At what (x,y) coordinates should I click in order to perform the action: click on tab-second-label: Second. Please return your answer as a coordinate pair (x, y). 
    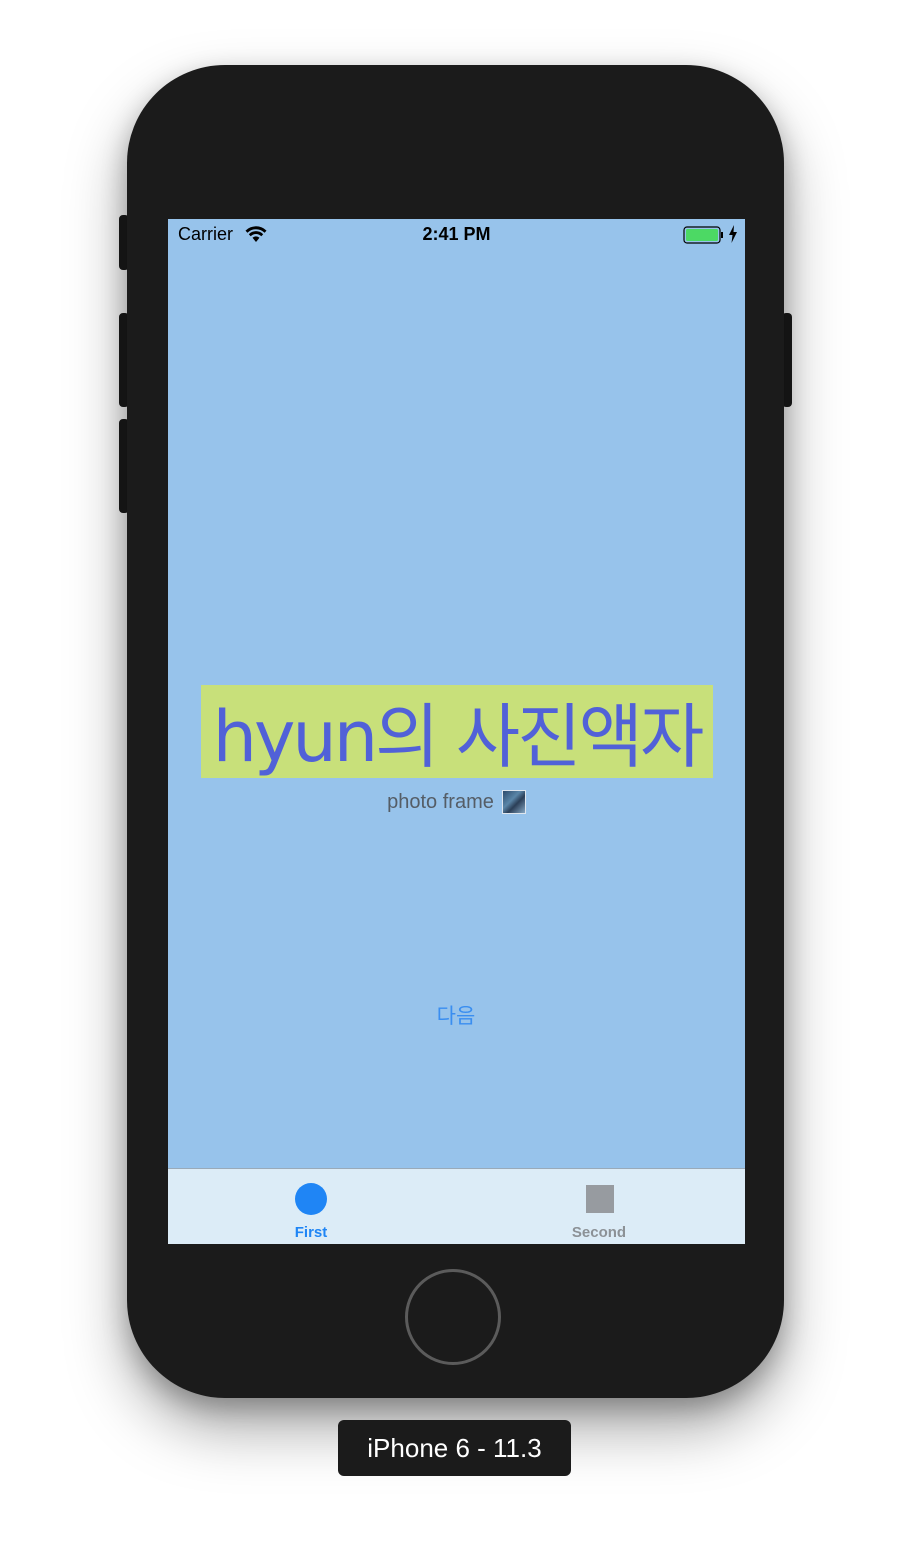
    Looking at the image, I should click on (599, 1232).